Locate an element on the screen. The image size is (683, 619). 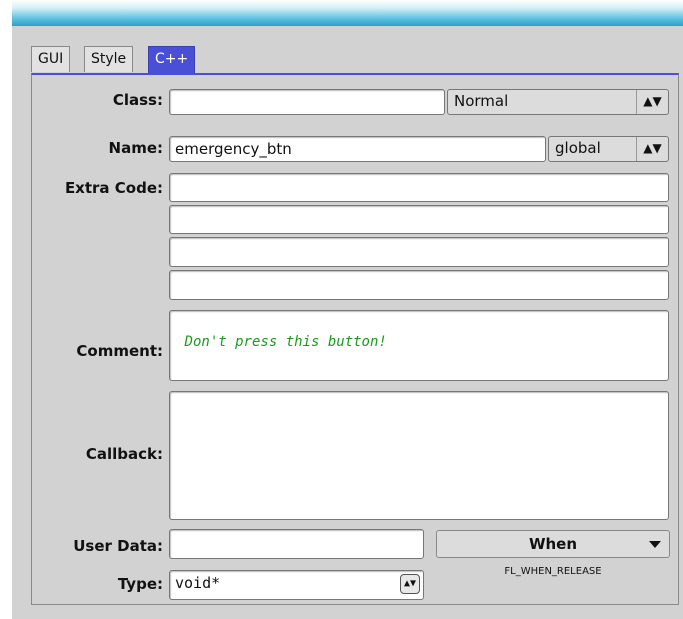
name-label: Name: is located at coordinates (135, 148).